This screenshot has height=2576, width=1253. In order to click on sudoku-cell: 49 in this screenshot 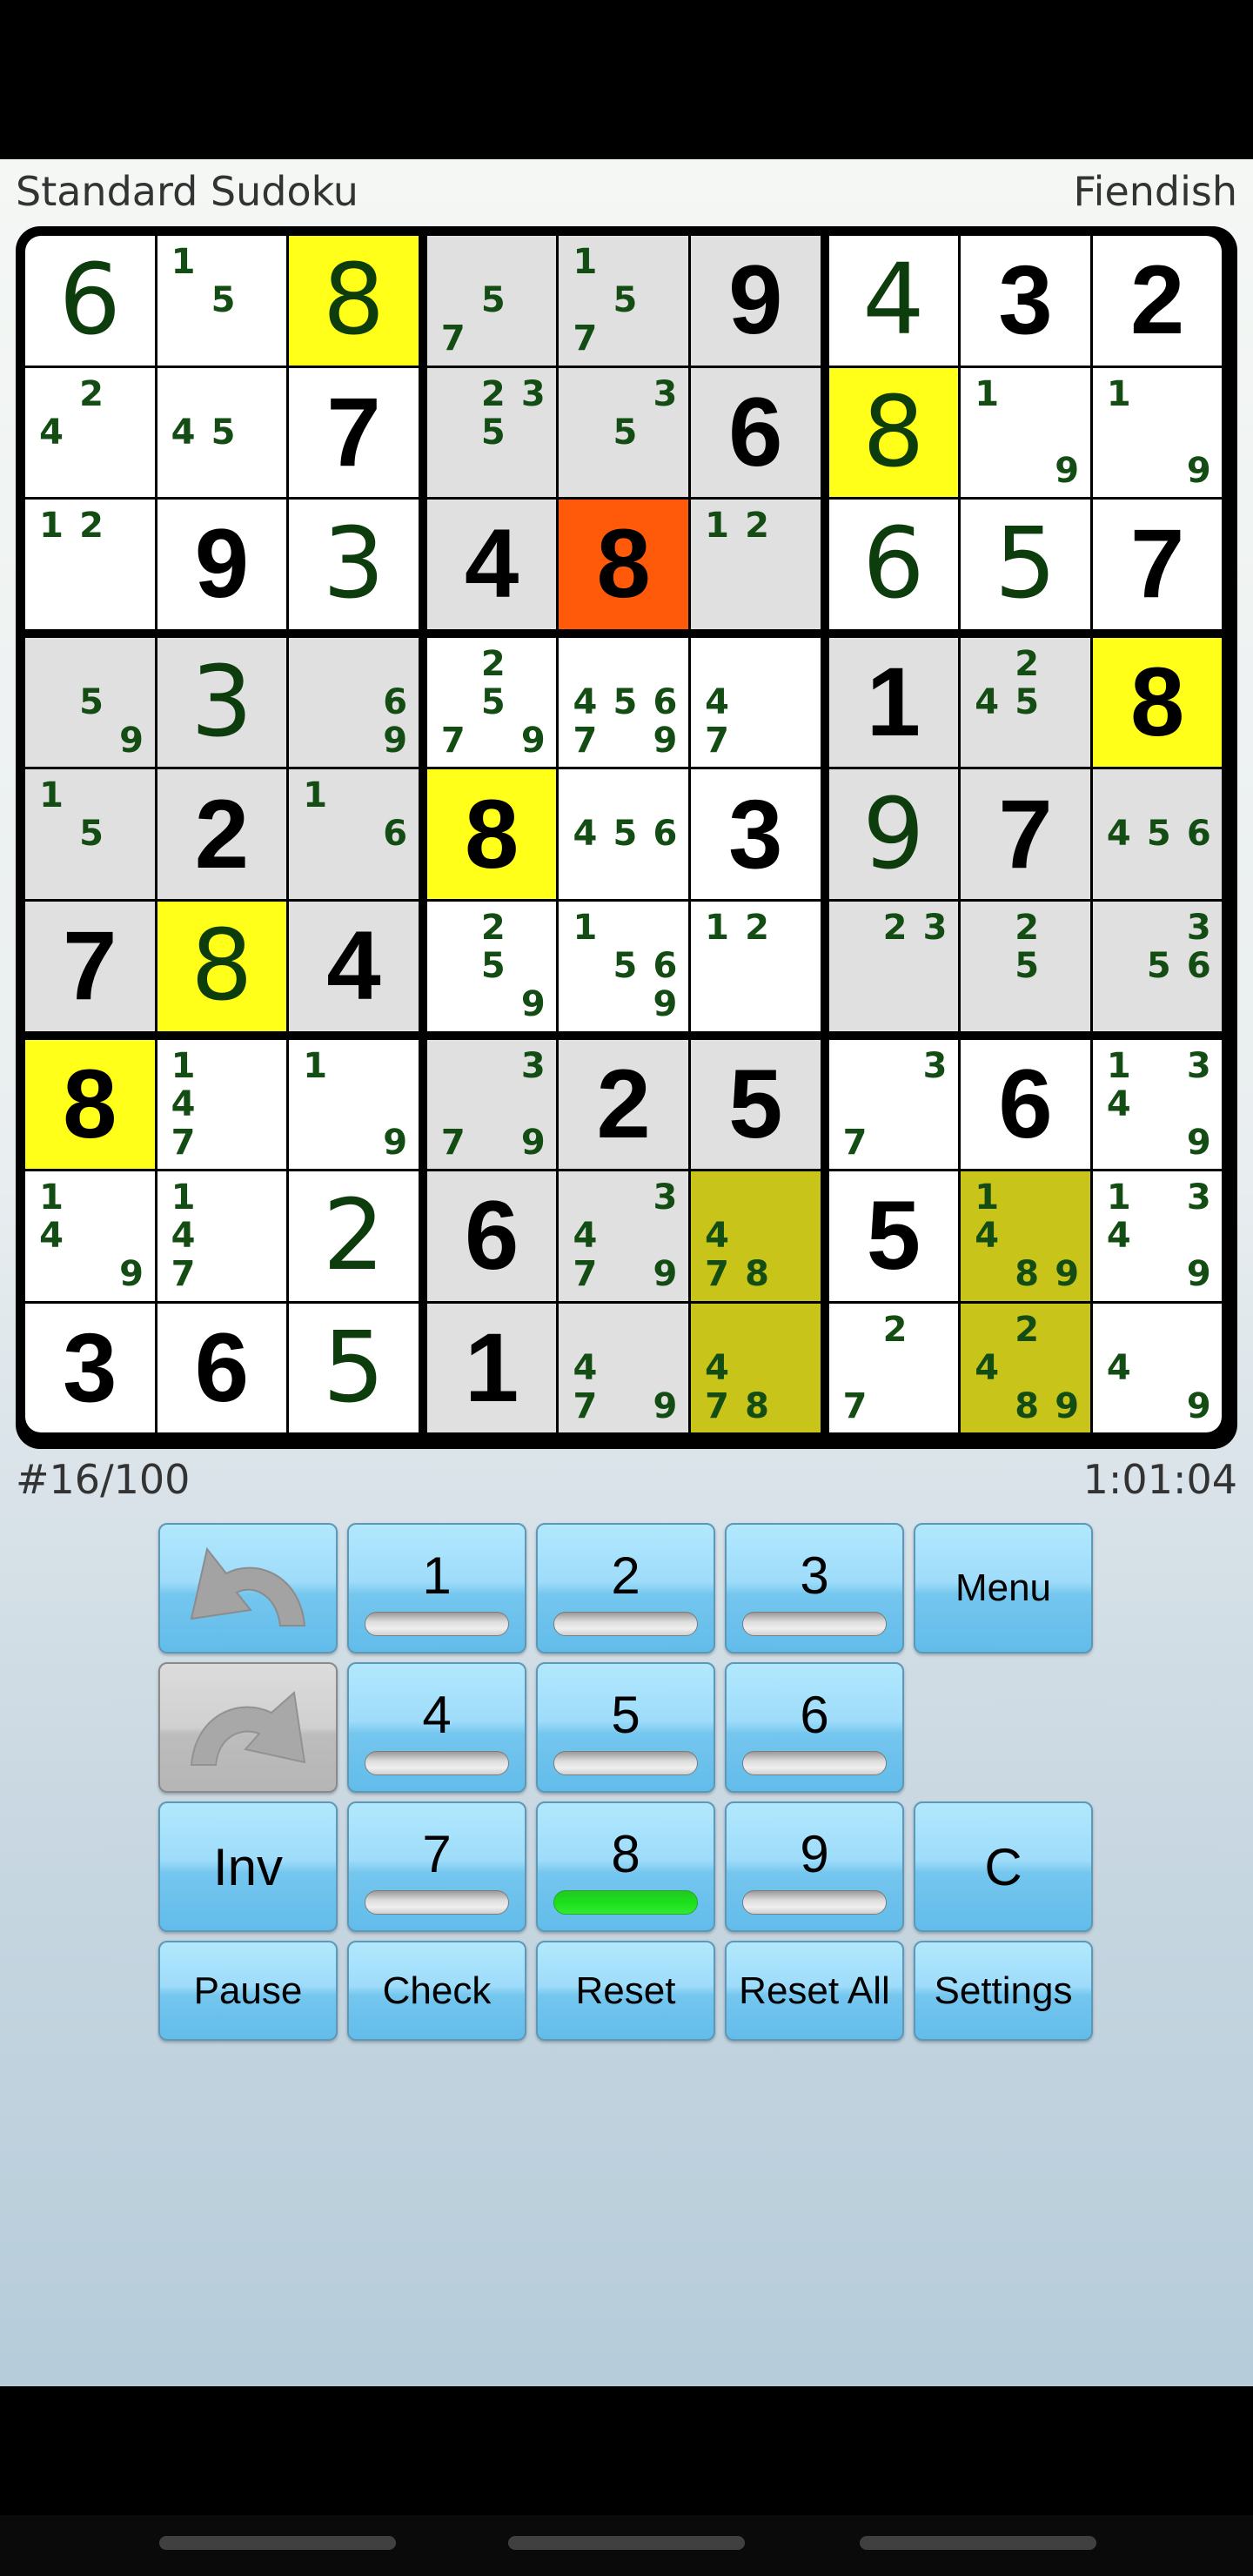, I will do `click(1157, 1368)`.